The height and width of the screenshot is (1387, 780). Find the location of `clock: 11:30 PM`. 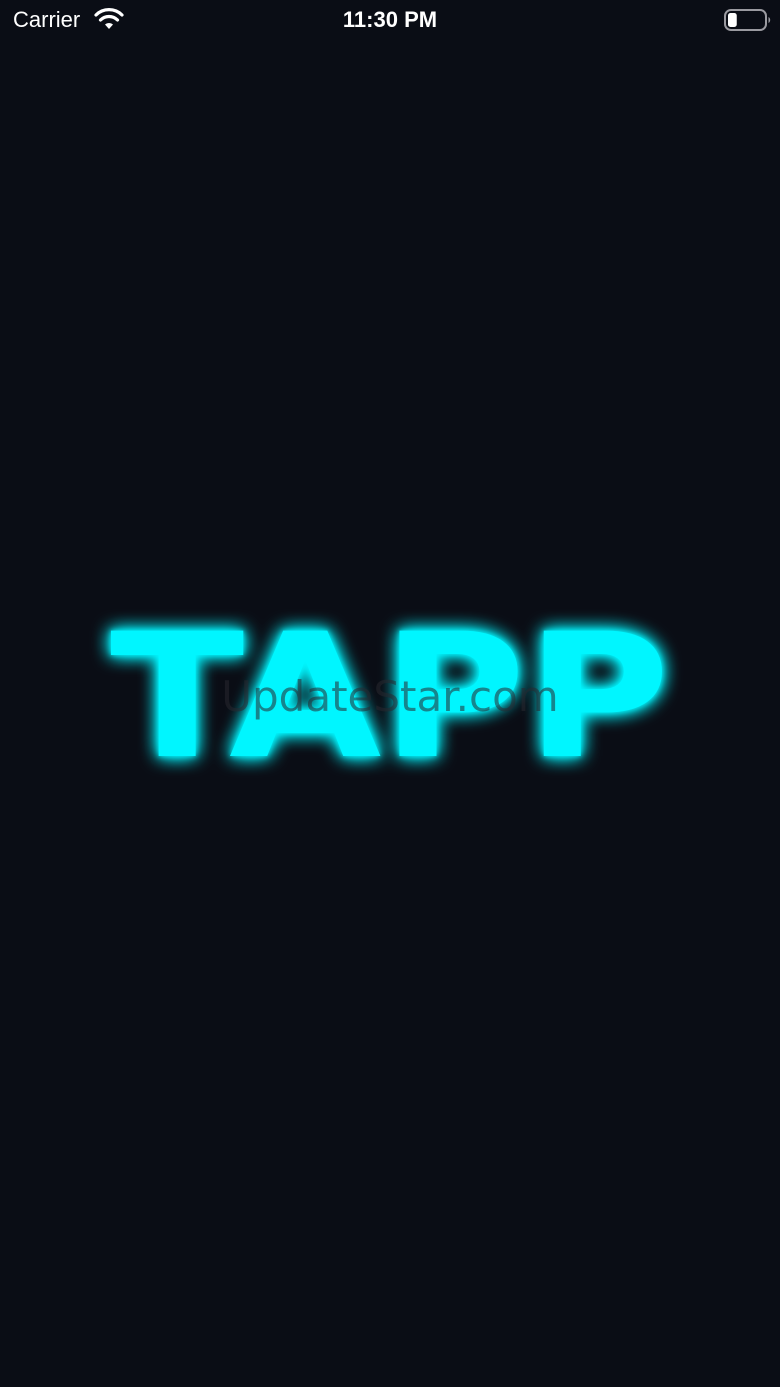

clock: 11:30 PM is located at coordinates (390, 19).